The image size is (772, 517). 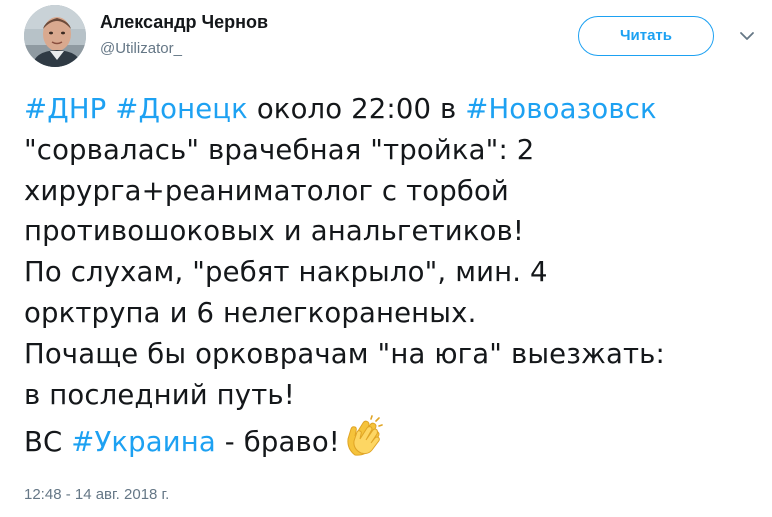 I want to click on tweet-line: орктрупа и 6 нелегкораненых., so click(x=396, y=313).